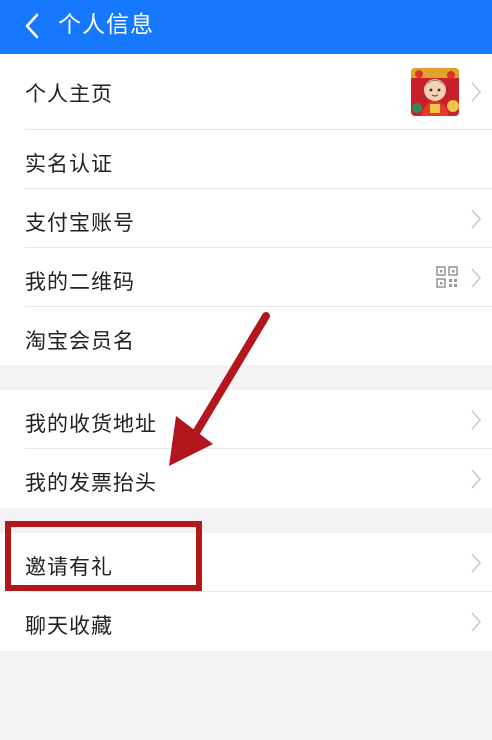 The image size is (492, 740). What do you see at coordinates (246, 419) in the screenshot?
I see `list-item-shipping-address: 我的收货地址` at bounding box center [246, 419].